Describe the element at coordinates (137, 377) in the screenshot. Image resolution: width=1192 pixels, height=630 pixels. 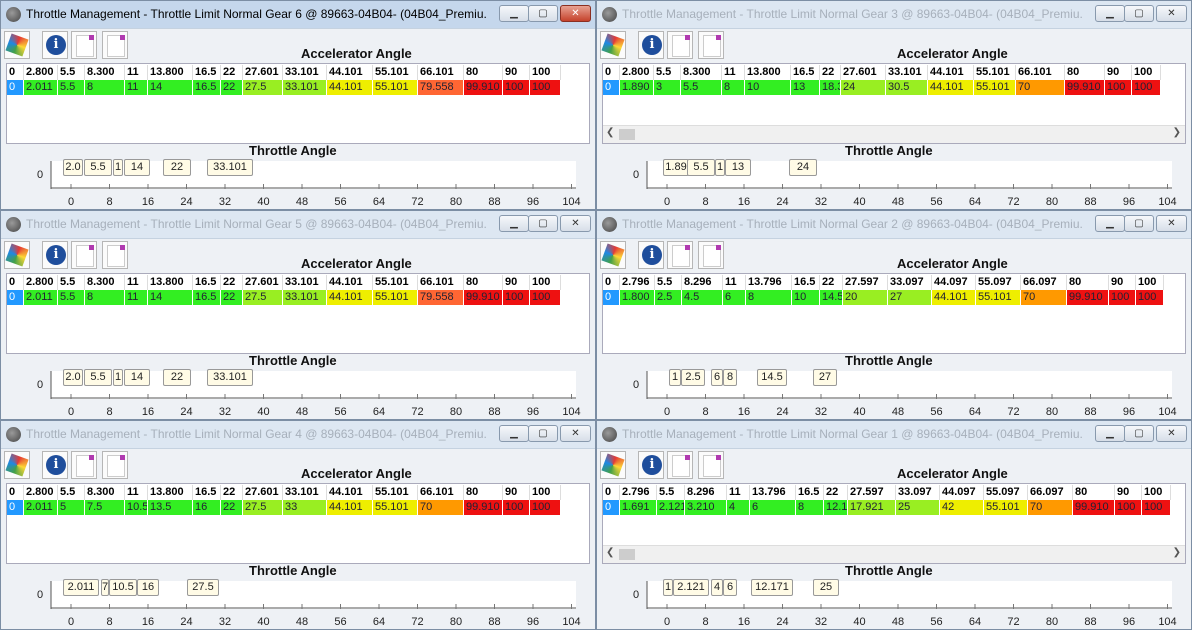
I see `throttle-marker: 14` at that location.